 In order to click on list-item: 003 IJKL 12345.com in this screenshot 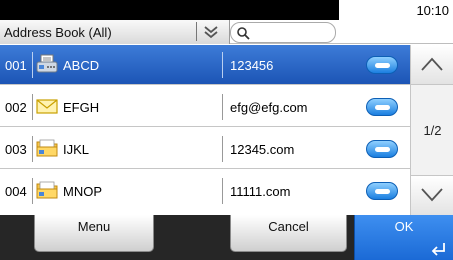, I will do `click(205, 149)`.